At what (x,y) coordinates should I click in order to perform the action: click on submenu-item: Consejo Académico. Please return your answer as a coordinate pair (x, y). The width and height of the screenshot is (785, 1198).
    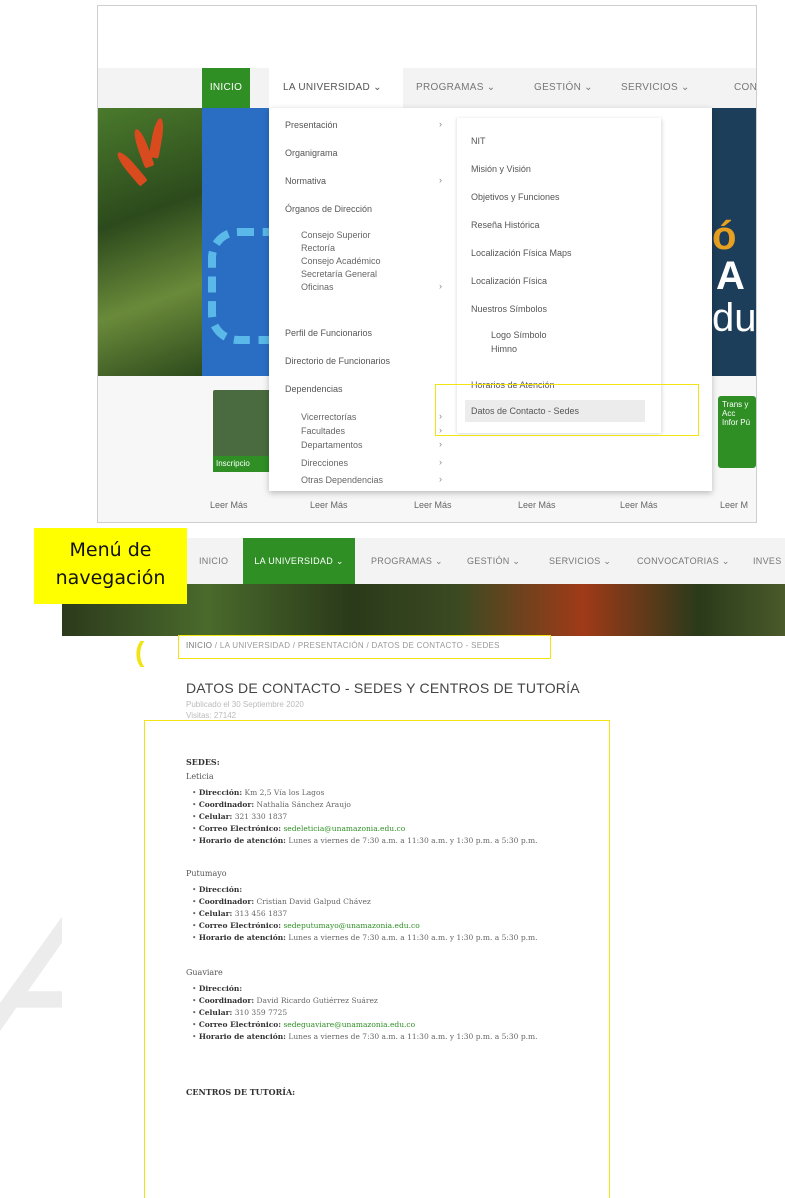
    Looking at the image, I should click on (341, 261).